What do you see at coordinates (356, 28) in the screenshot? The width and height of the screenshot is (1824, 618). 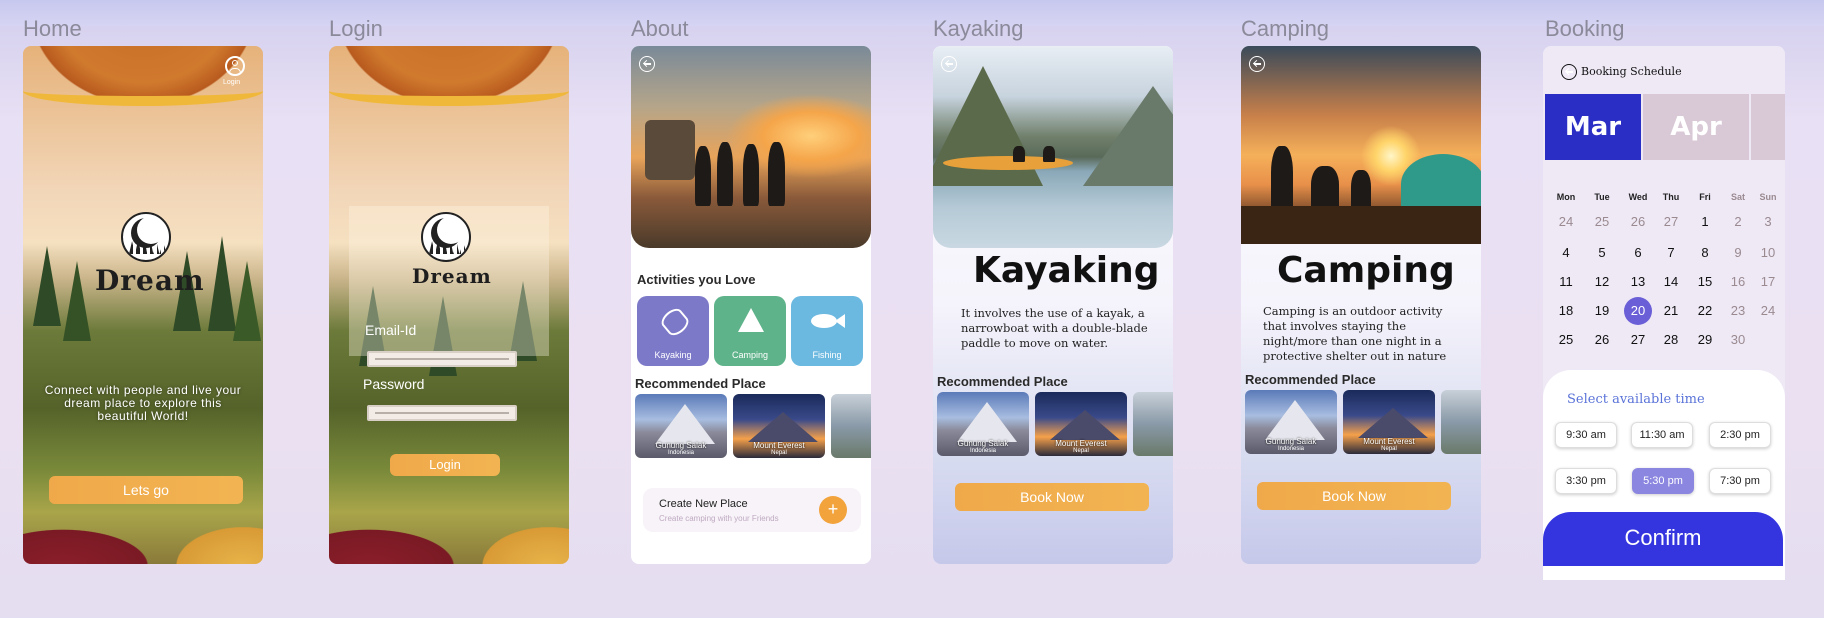 I see `frame-title-login: Login` at bounding box center [356, 28].